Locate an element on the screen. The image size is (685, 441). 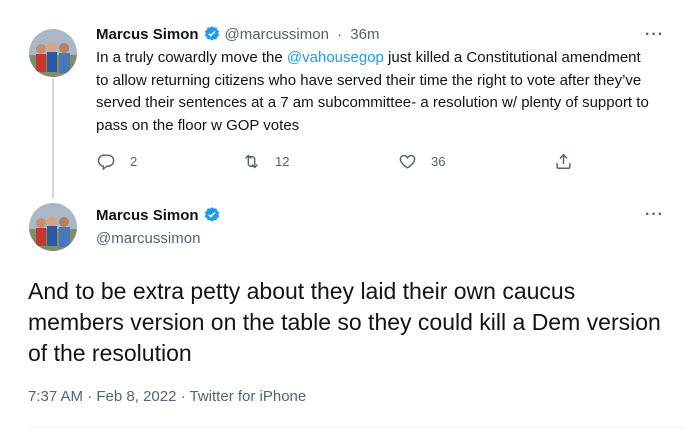
reply-icon is located at coordinates (106, 162).